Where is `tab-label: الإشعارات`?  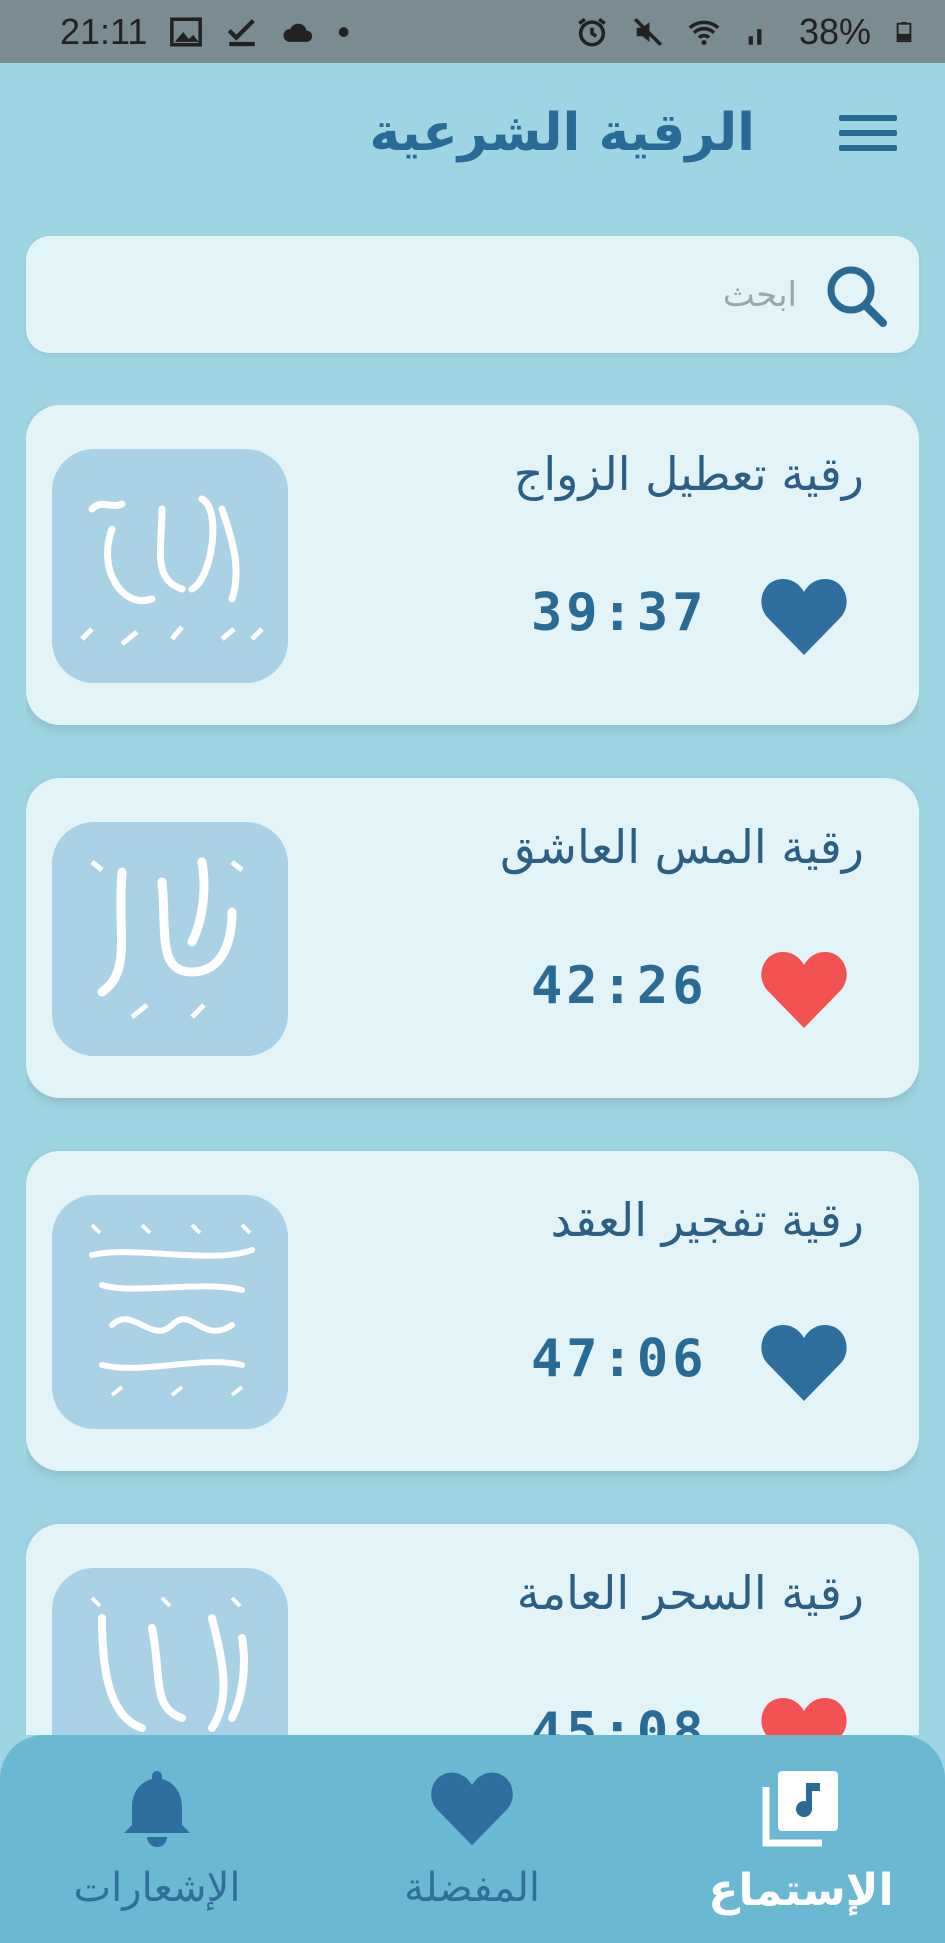
tab-label: الإشعارات is located at coordinates (157, 1888).